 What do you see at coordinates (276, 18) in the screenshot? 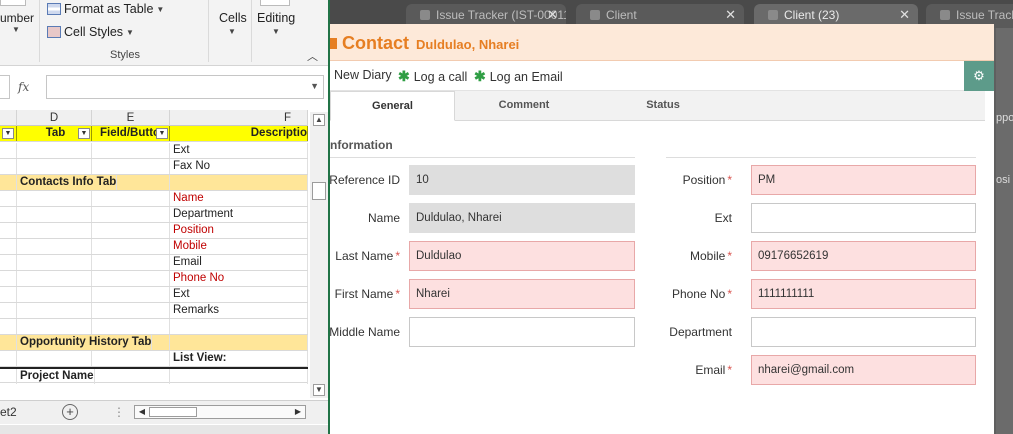
I see `editing-button: Editing` at bounding box center [276, 18].